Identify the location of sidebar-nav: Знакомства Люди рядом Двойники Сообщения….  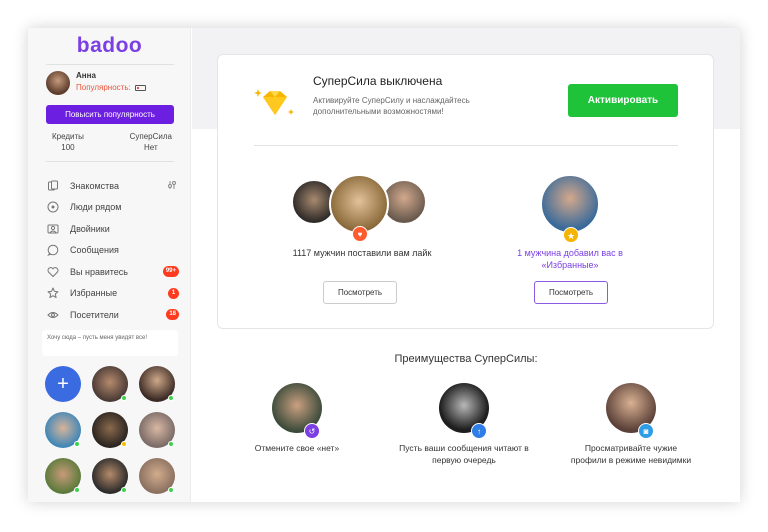
(113, 250).